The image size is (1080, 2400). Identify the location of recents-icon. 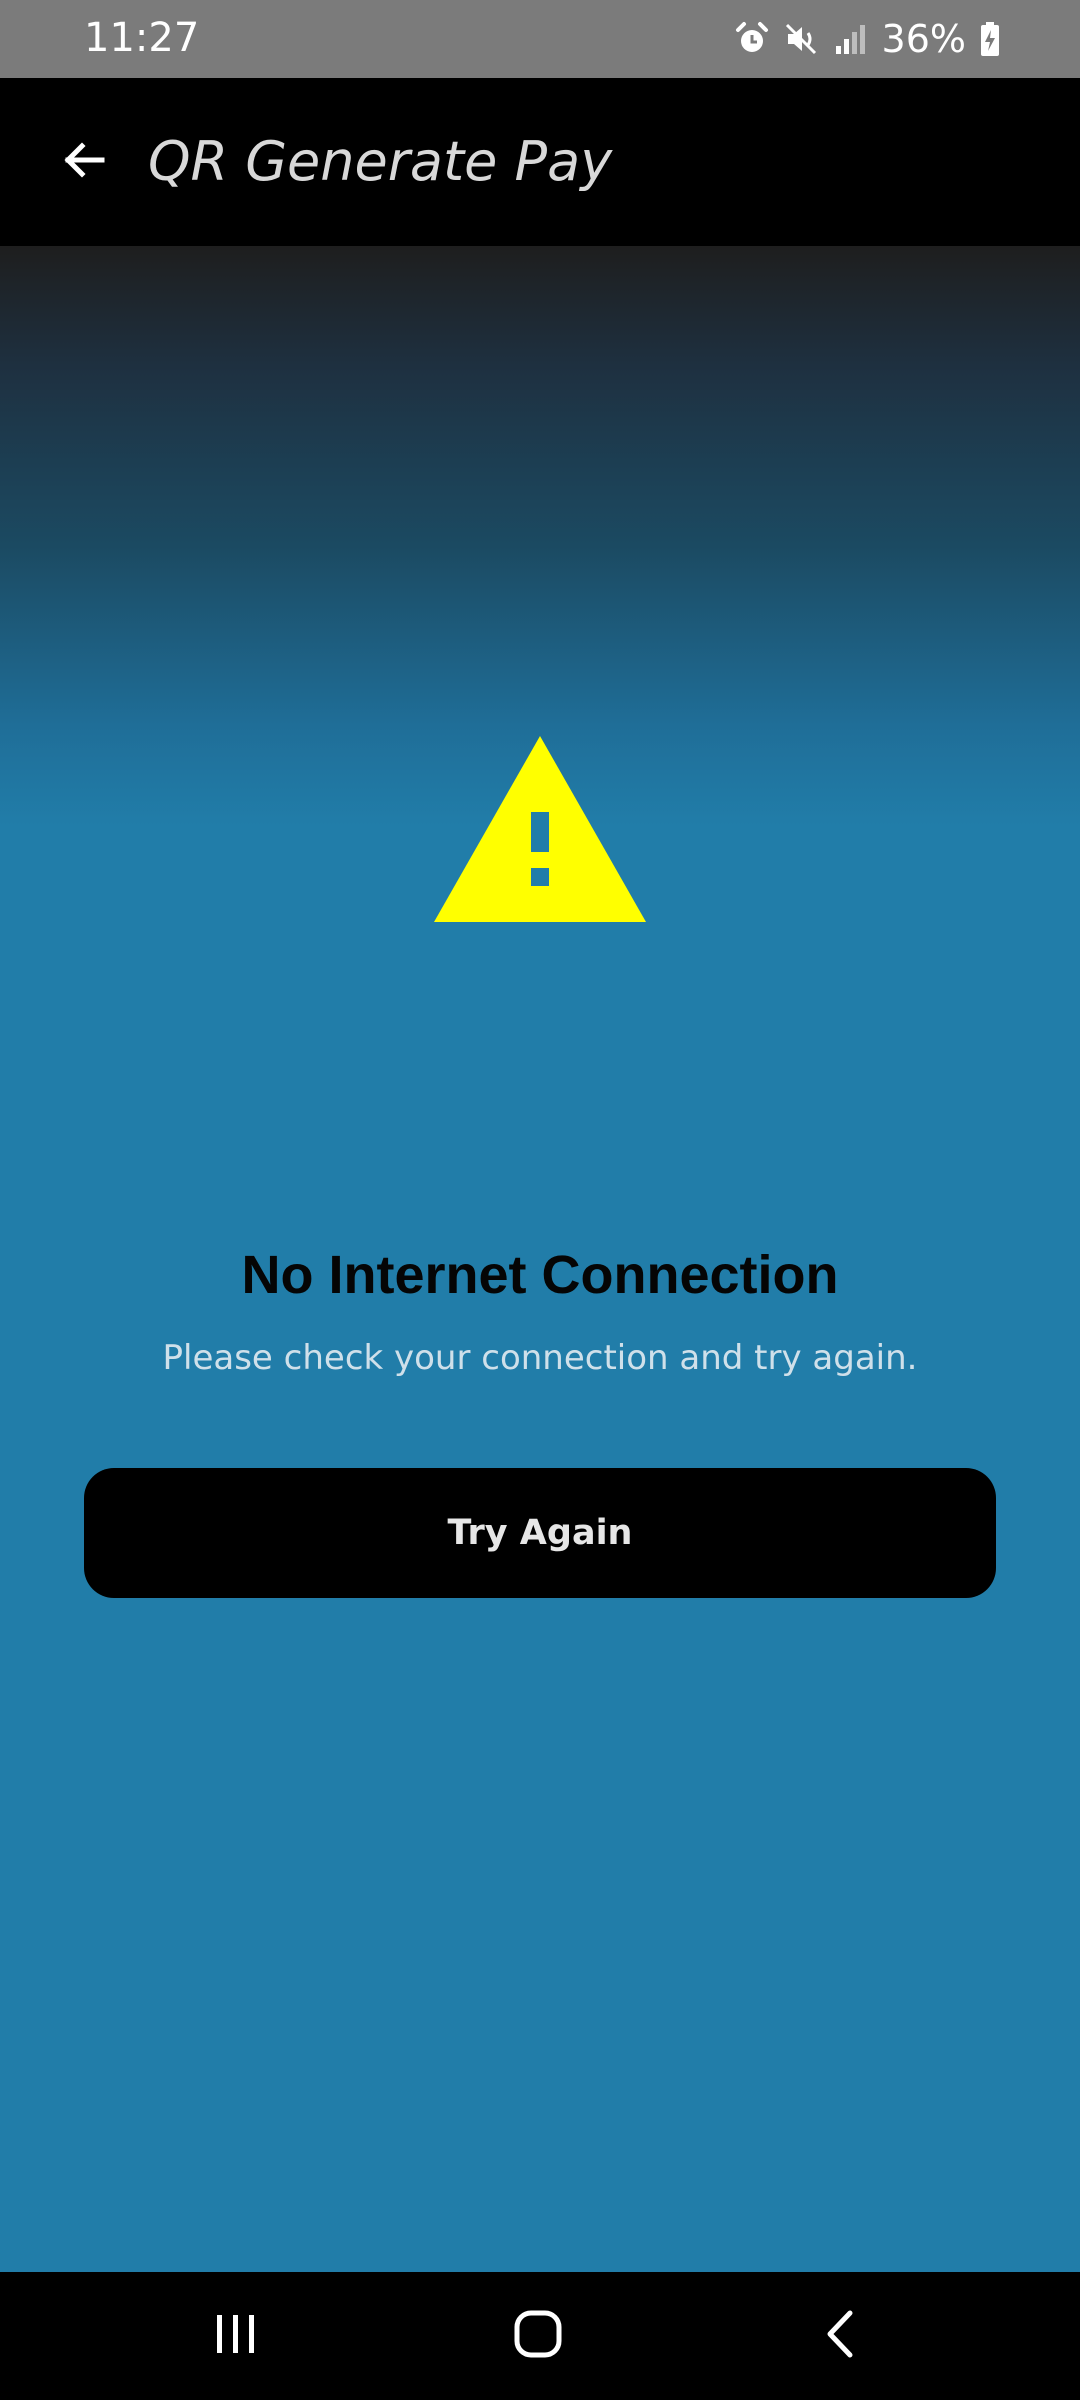
(236, 2336).